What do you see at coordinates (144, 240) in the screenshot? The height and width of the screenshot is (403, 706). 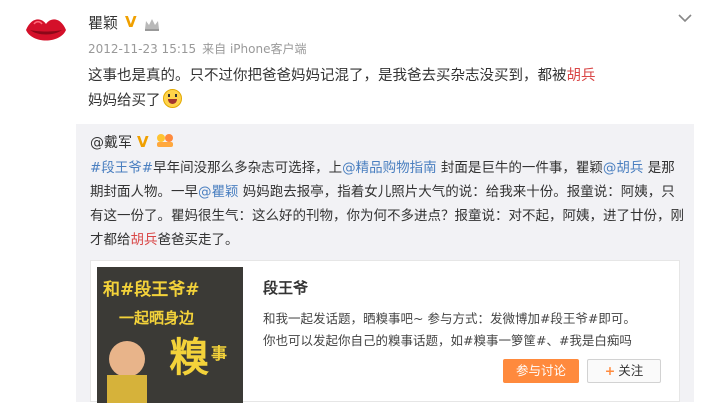 I see `repost-link: 胡兵` at bounding box center [144, 240].